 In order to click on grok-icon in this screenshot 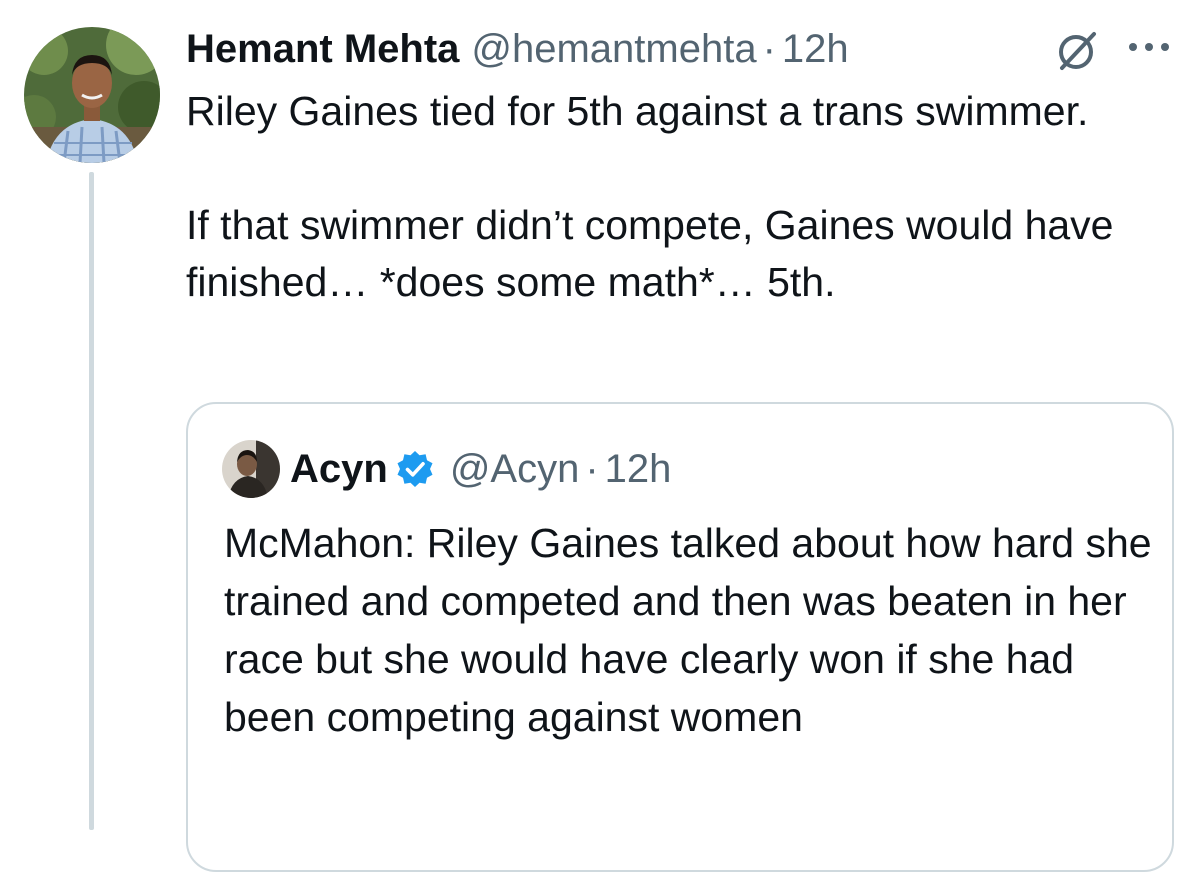, I will do `click(1077, 51)`.